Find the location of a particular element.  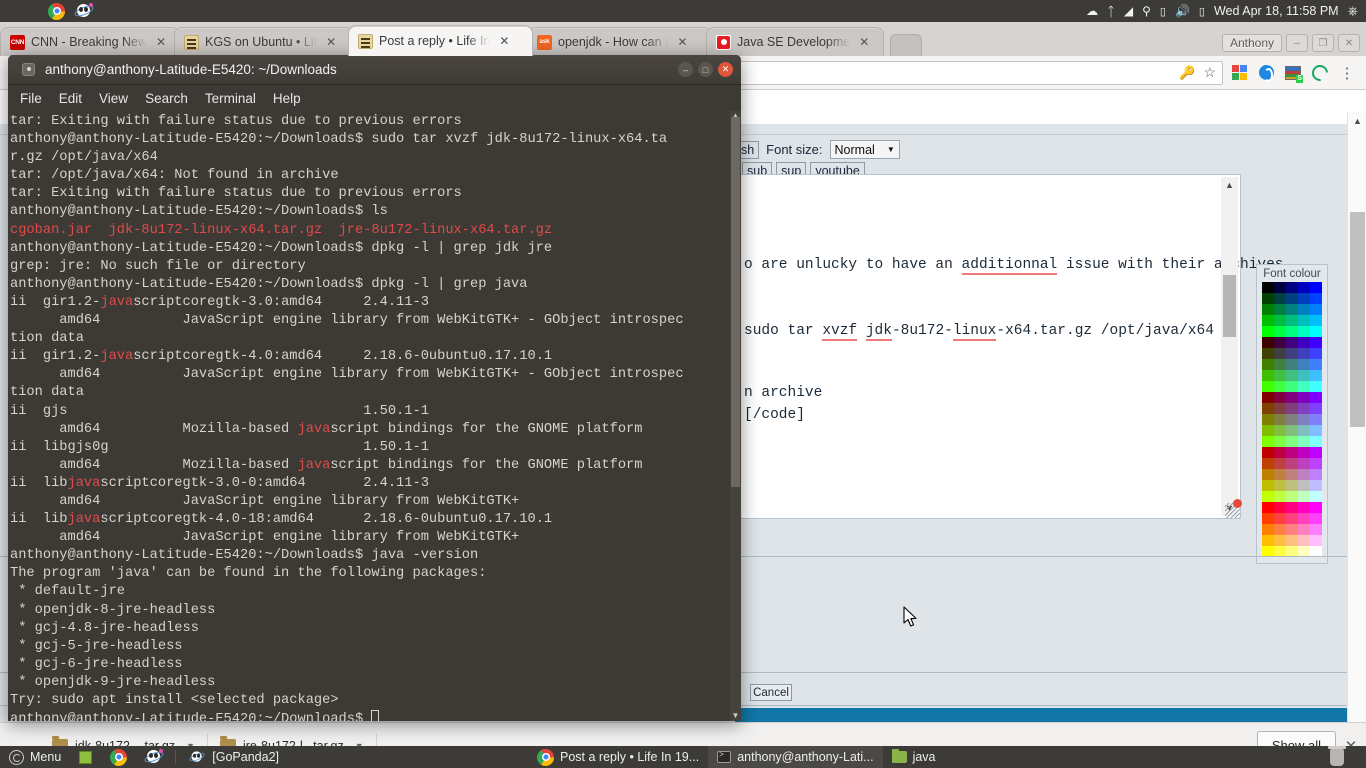

clock: Wed Apr 18, 11:58 PM is located at coordinates (1276, 11).